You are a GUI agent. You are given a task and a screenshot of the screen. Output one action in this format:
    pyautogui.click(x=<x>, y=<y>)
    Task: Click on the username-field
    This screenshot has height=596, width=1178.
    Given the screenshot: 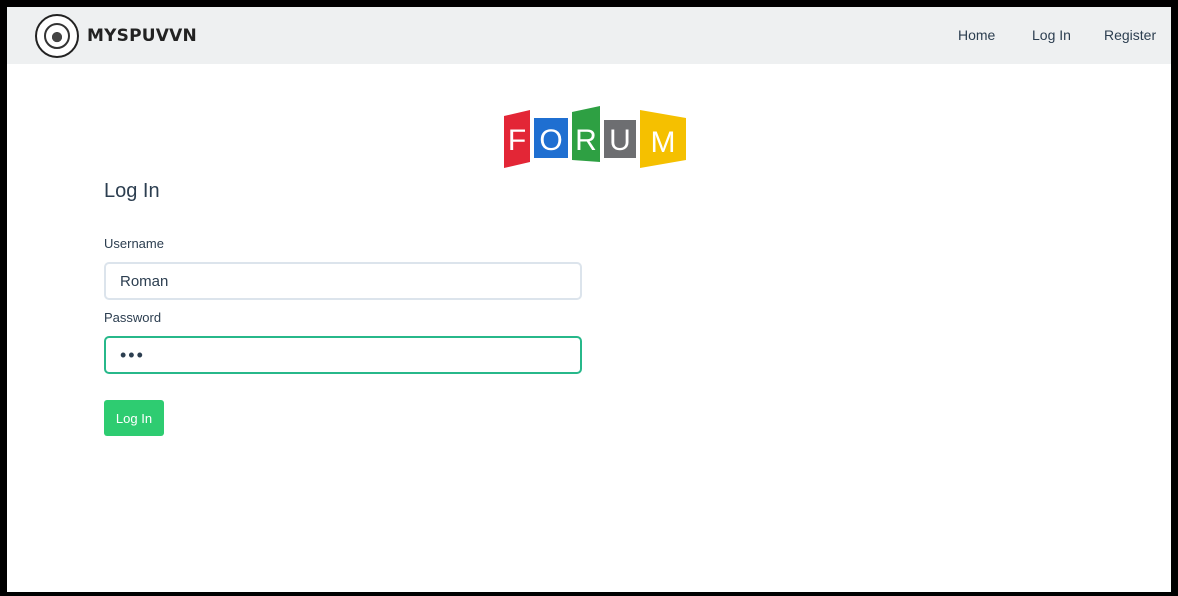 What is the action you would take?
    pyautogui.click(x=343, y=281)
    